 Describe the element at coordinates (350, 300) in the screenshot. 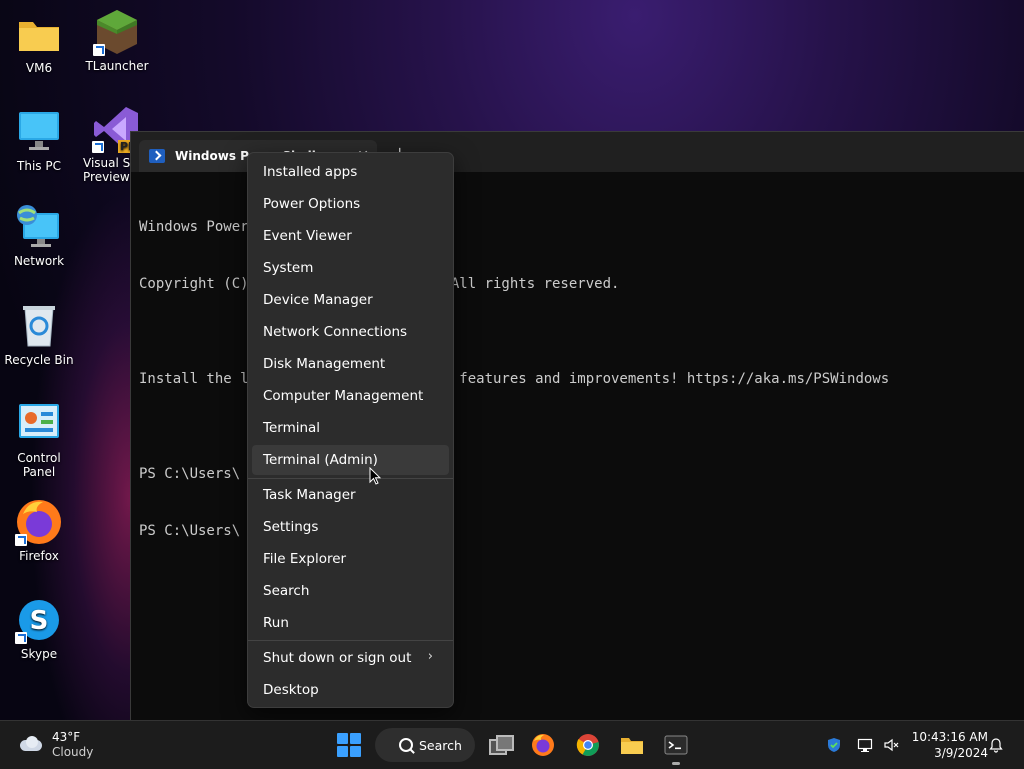

I see `menu-item-device-manager: Device Manager` at that location.